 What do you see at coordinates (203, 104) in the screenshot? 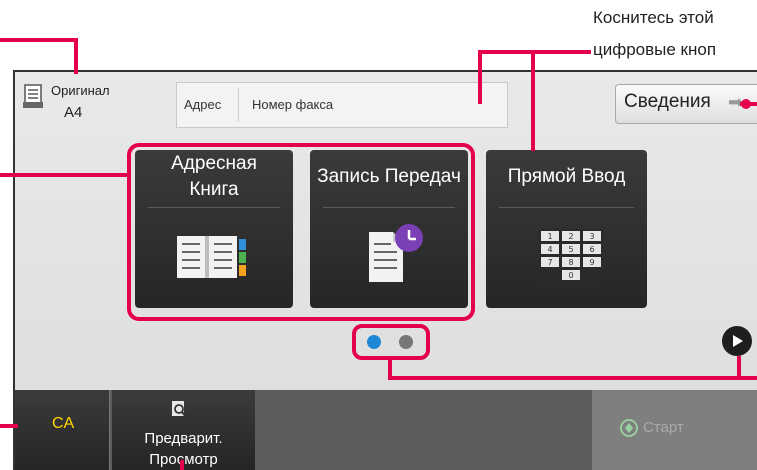
I see `address-label: Адрес` at bounding box center [203, 104].